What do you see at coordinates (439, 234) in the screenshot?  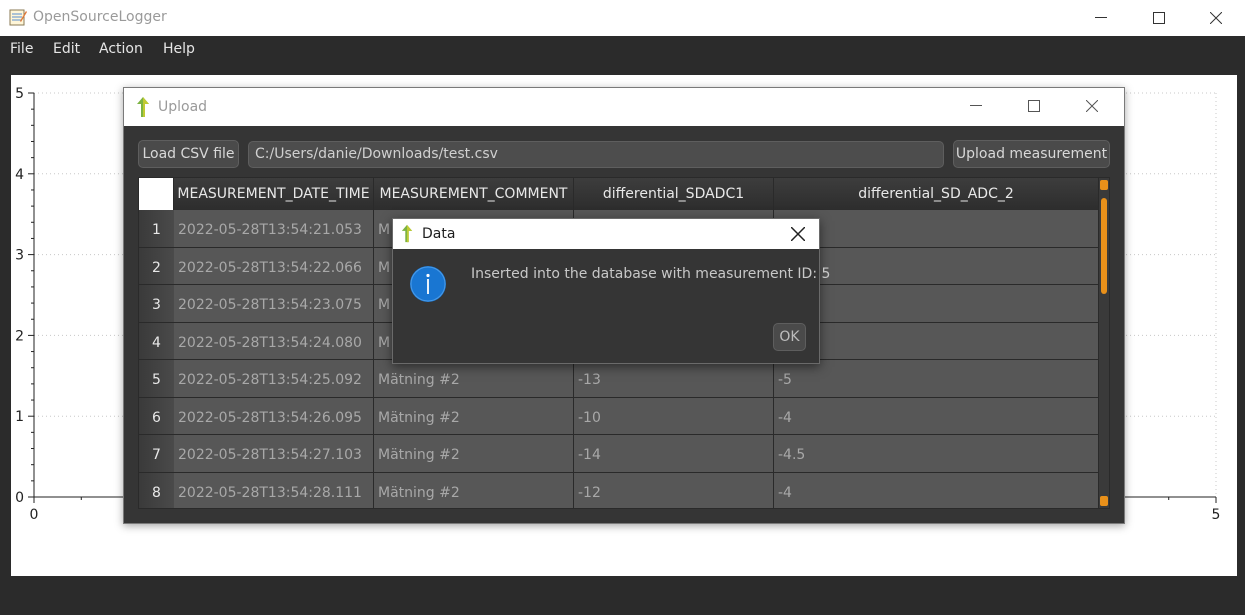 I see `dialog-title: Data` at bounding box center [439, 234].